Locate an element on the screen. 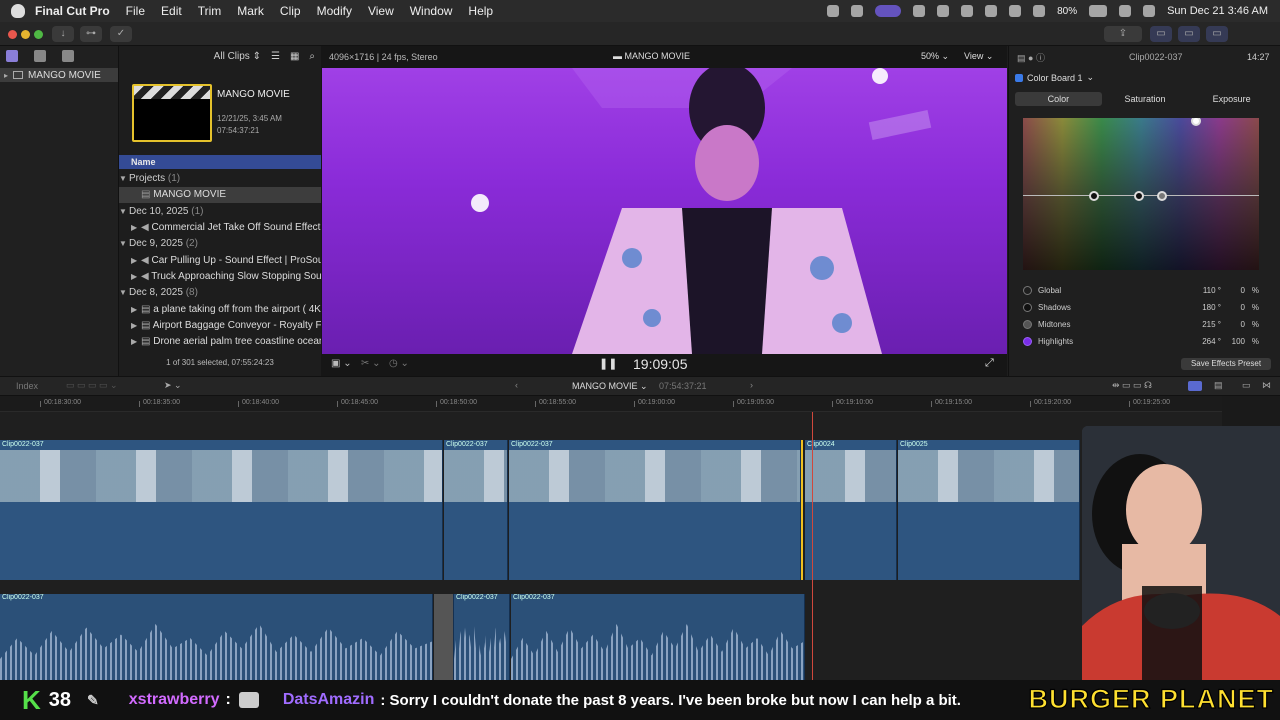 The width and height of the screenshot is (1280, 720). group-row: ▼ Dec 10, 2025 (1) is located at coordinates (220, 212).